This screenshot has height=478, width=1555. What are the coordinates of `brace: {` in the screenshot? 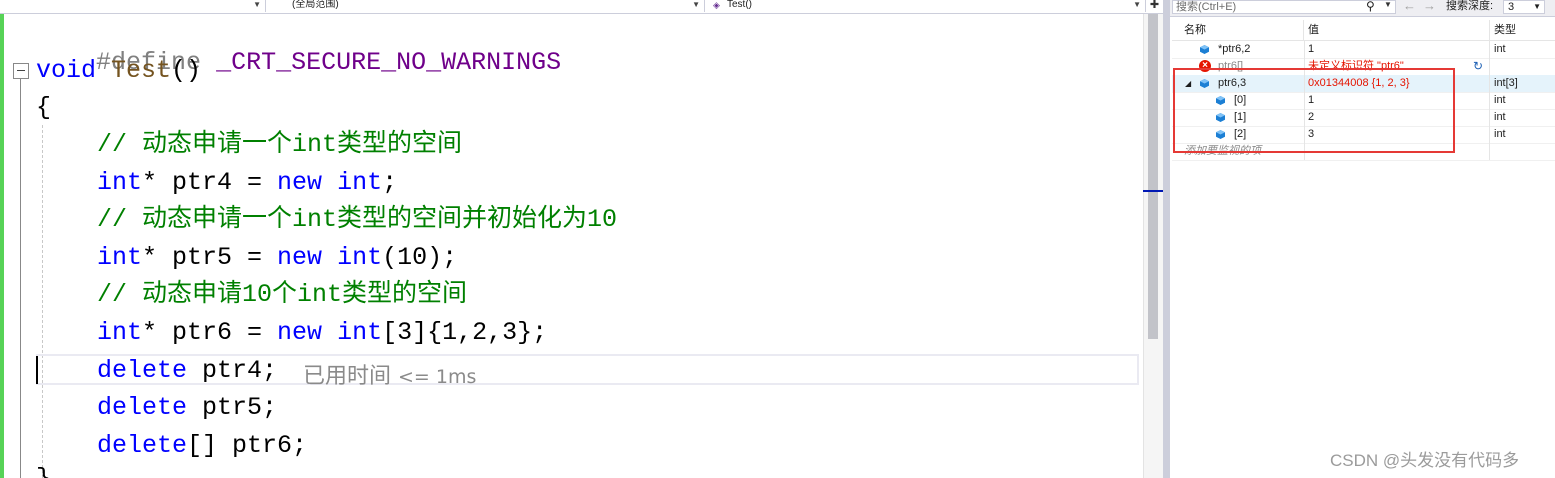 It's located at (44, 107).